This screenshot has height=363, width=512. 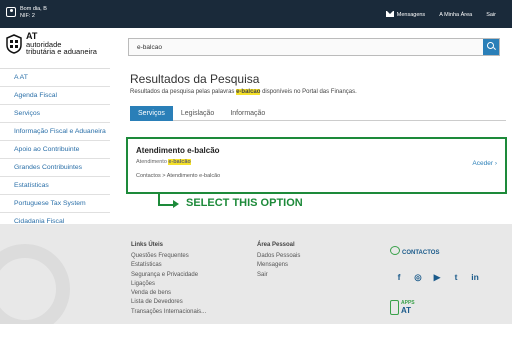 I want to click on footer-decoration, so click(x=35, y=289).